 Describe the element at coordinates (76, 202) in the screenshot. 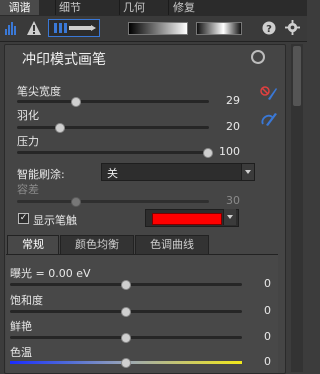

I see `tolerance-slider` at that location.